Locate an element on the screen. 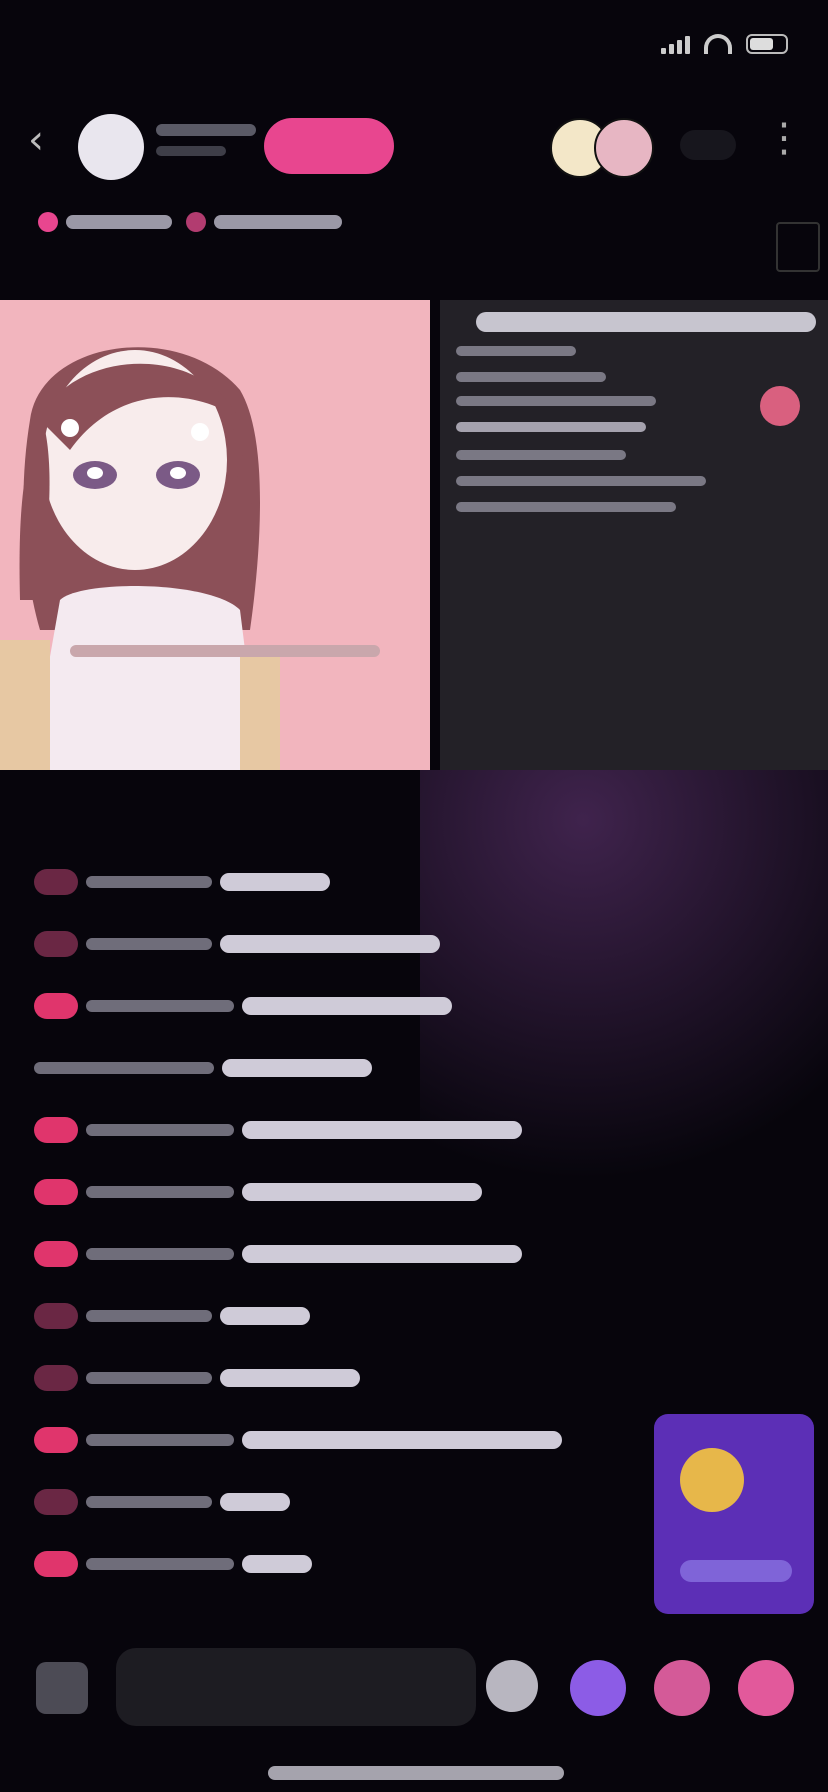 This screenshot has height=1792, width=828. info-panel is located at coordinates (634, 535).